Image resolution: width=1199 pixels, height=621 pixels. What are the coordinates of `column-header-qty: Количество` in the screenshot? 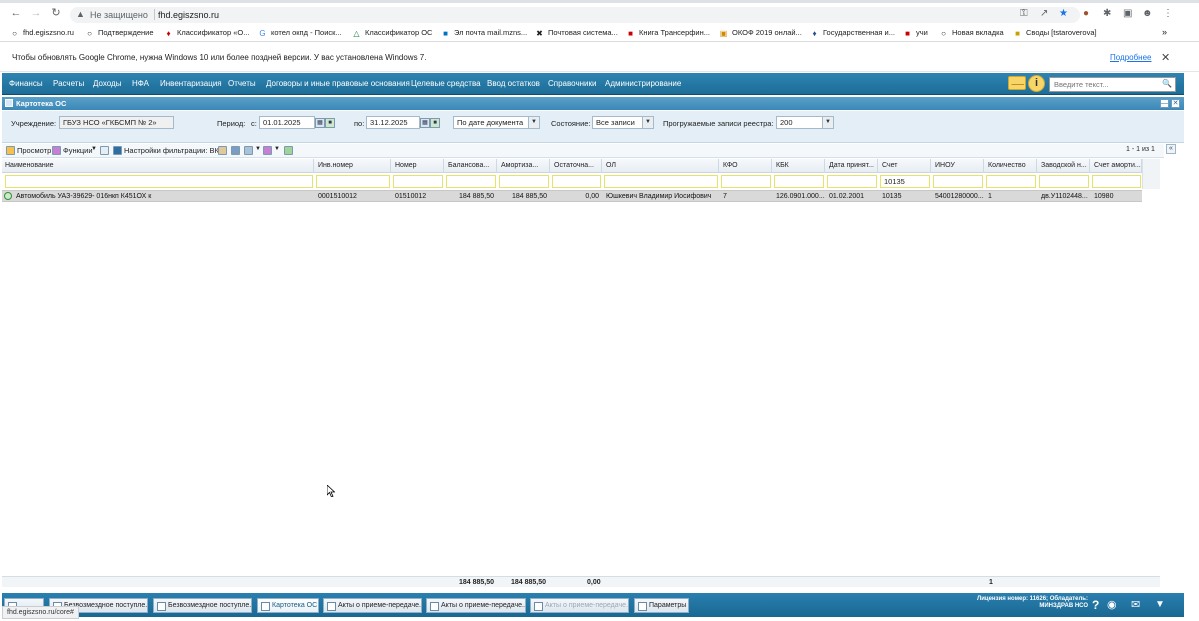 It's located at (1011, 166).